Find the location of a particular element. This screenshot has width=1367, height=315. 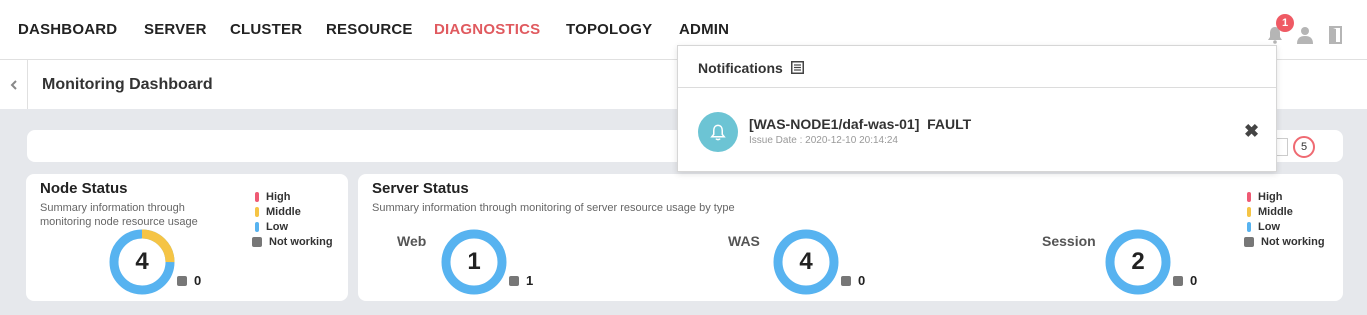

bell-outline-icon is located at coordinates (718, 132).